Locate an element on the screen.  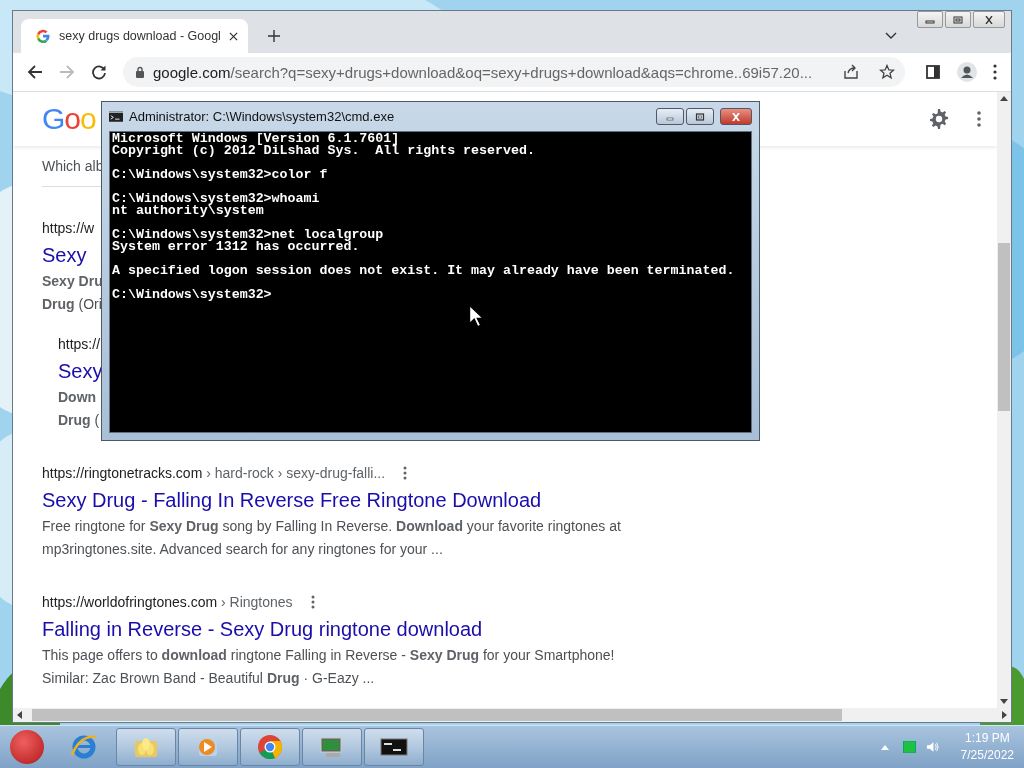
cursor-icon is located at coordinates (476, 316).